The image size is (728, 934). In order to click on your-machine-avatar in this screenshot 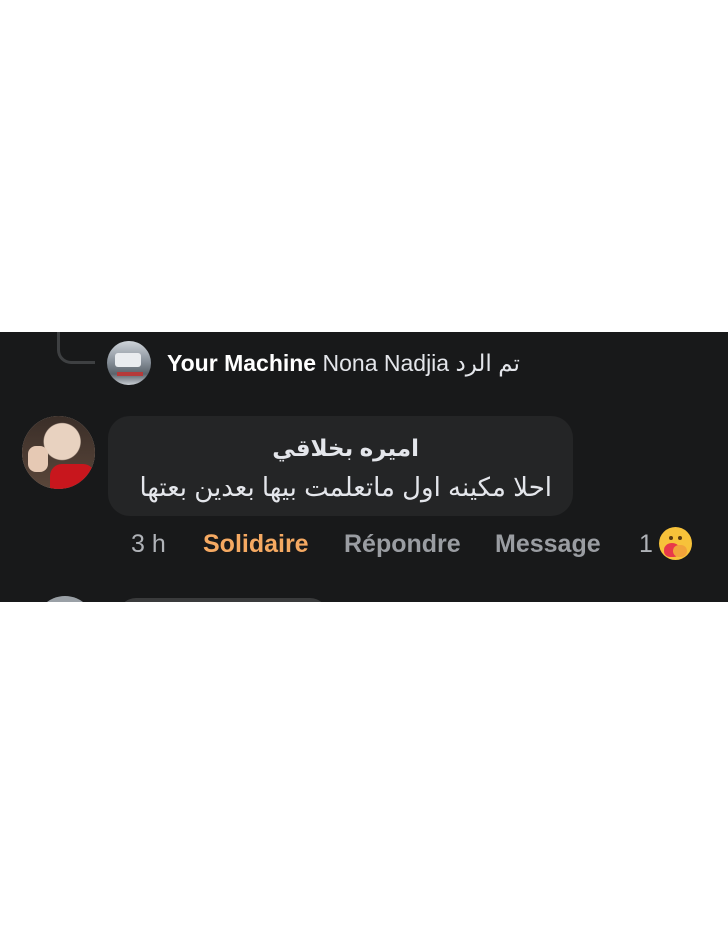, I will do `click(129, 363)`.